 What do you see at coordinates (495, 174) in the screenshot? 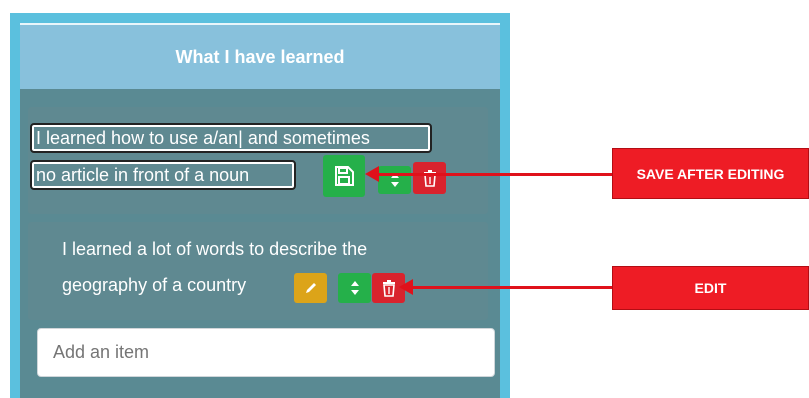
I see `save-arrow-line` at bounding box center [495, 174].